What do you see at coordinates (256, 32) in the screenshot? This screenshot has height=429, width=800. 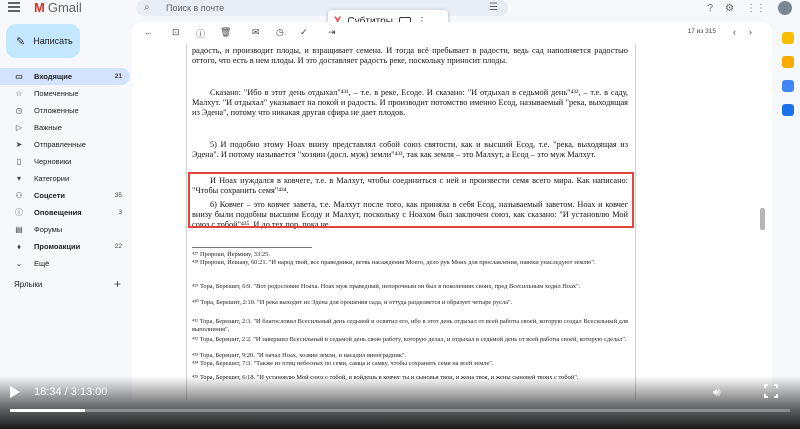 I see `mark-unread-icon: ✉` at bounding box center [256, 32].